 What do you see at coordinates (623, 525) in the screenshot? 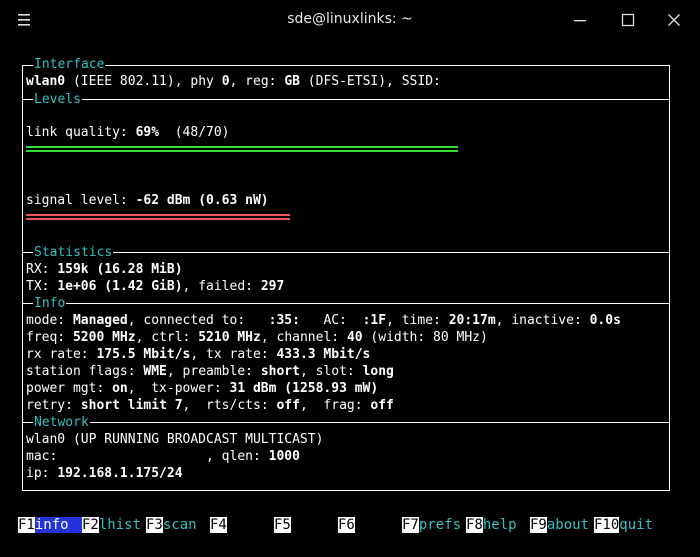
I see `fkey-quit: F10quit` at bounding box center [623, 525].